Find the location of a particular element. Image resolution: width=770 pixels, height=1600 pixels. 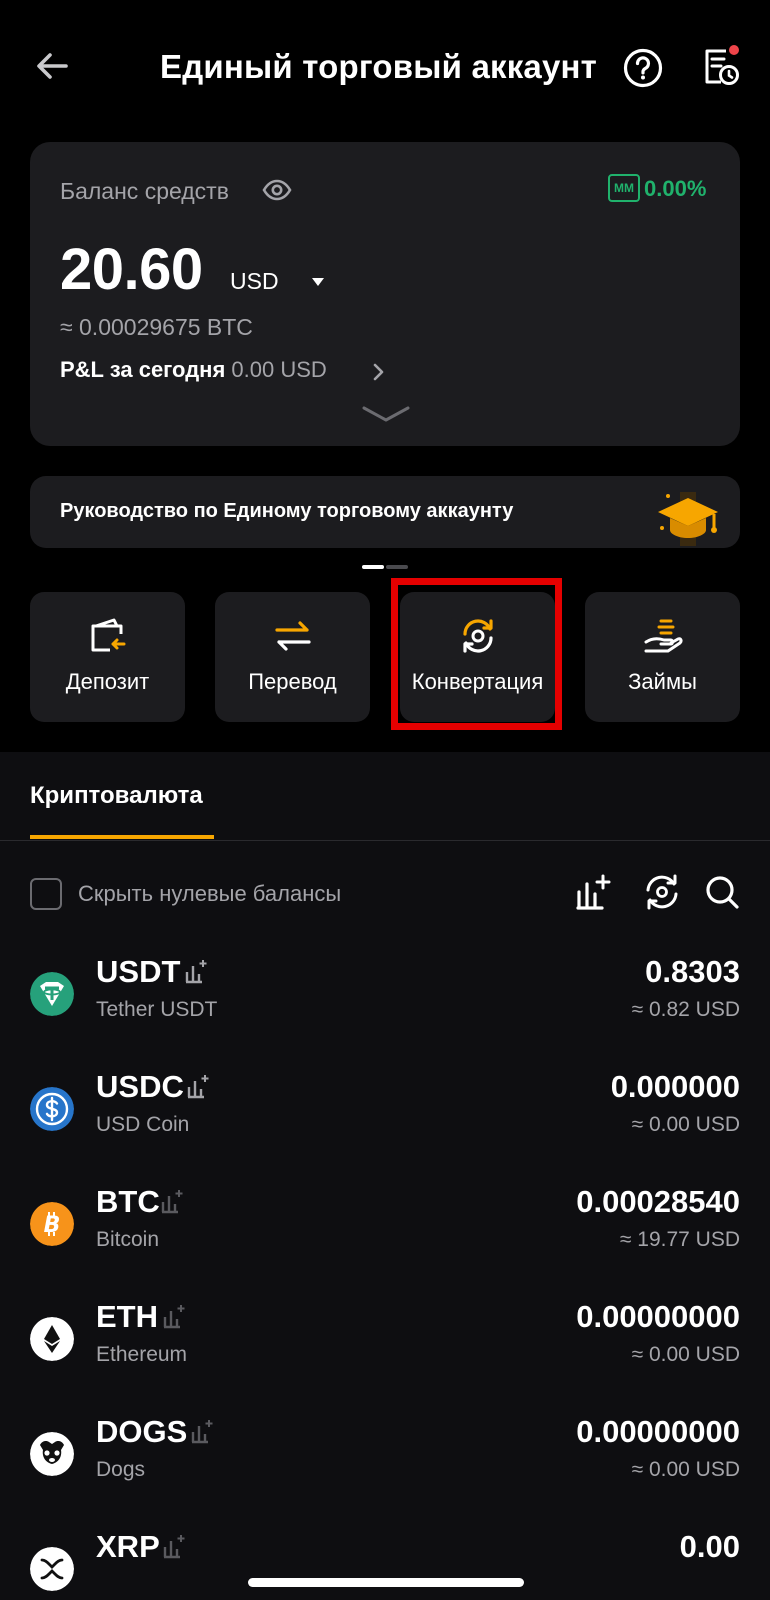

carousel-indicator is located at coordinates (385, 567).